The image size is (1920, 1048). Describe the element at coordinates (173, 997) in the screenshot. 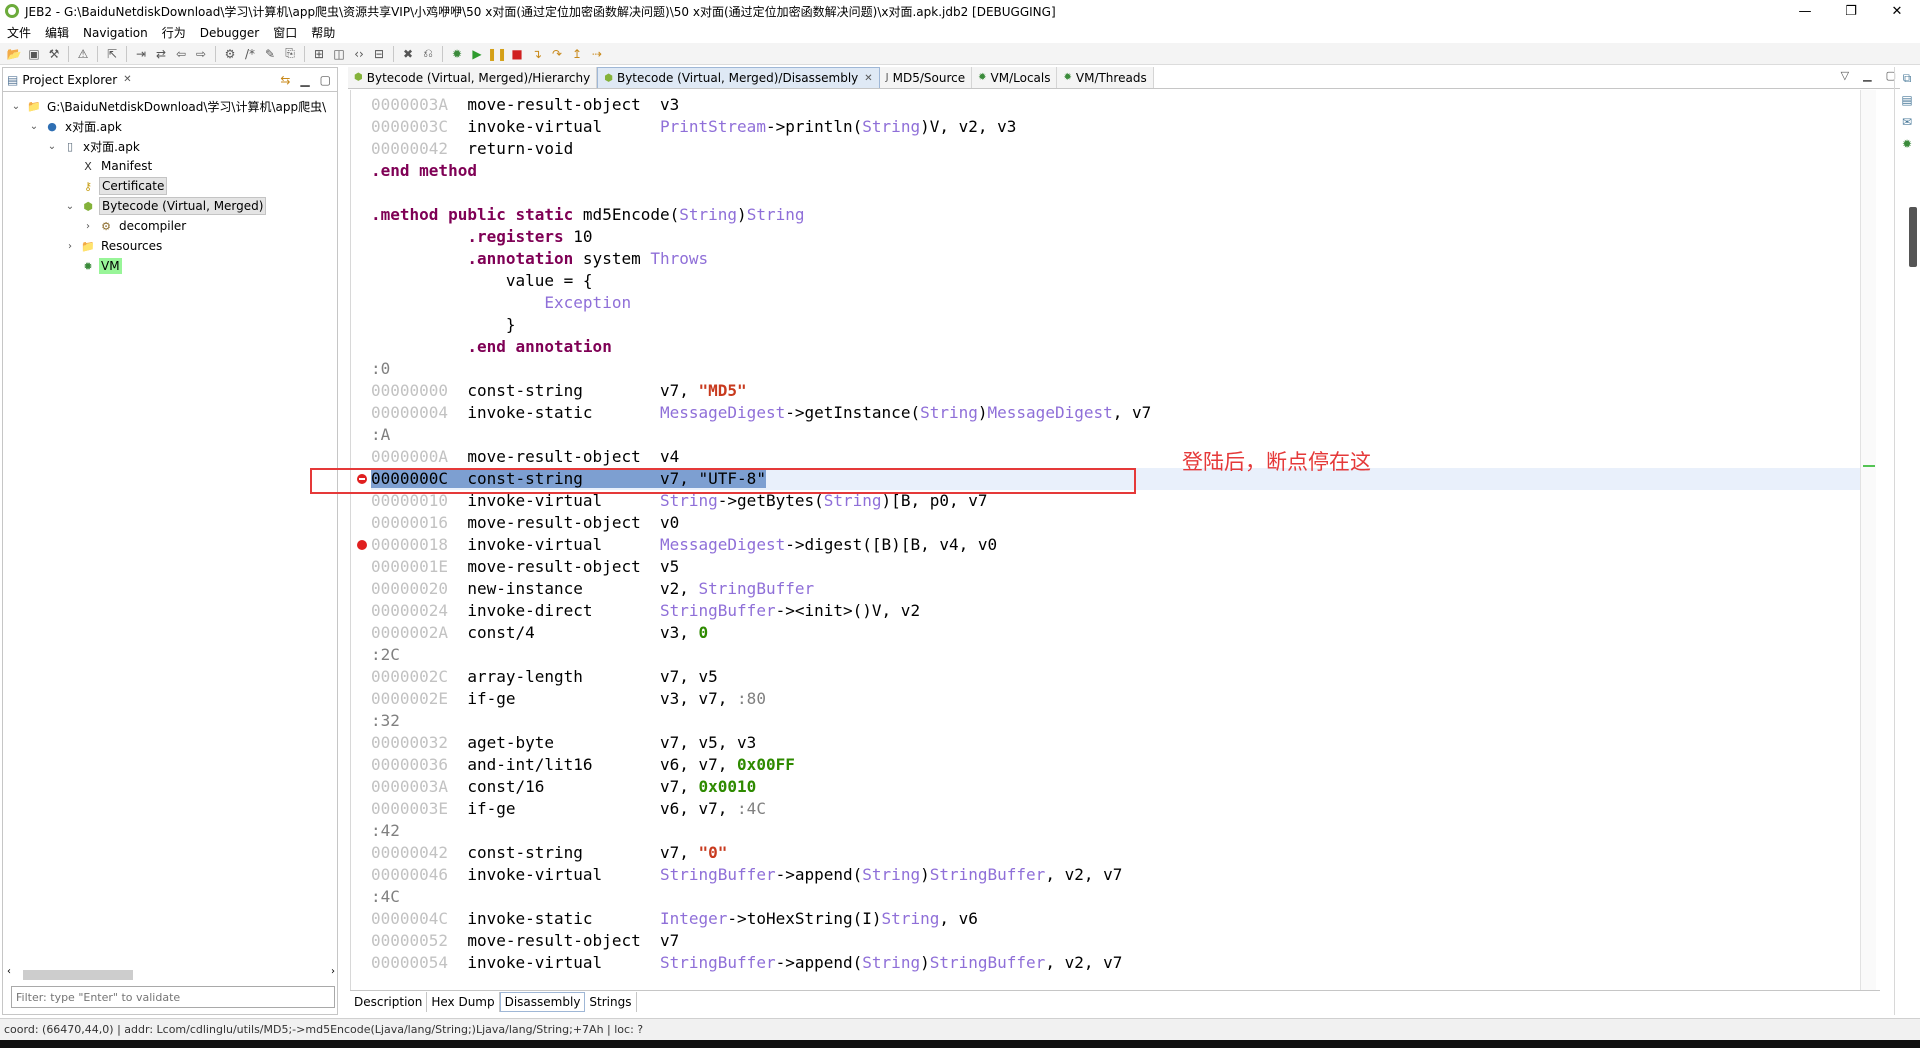

I see `filter-input` at that location.